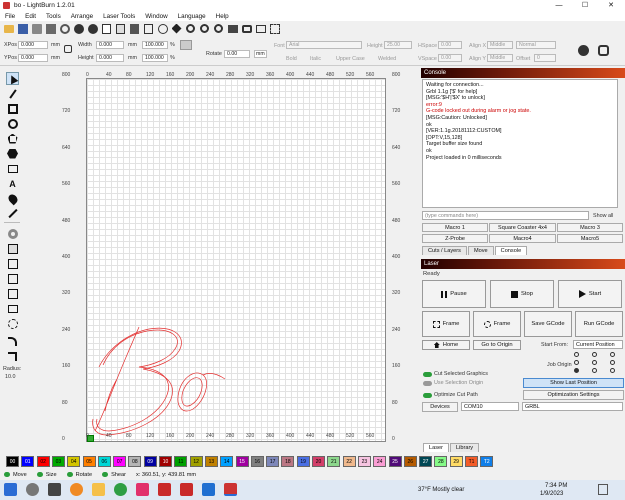 The image size is (625, 500). Describe the element at coordinates (500, 45) in the screenshot. I see `align-x-select: Middle` at that location.